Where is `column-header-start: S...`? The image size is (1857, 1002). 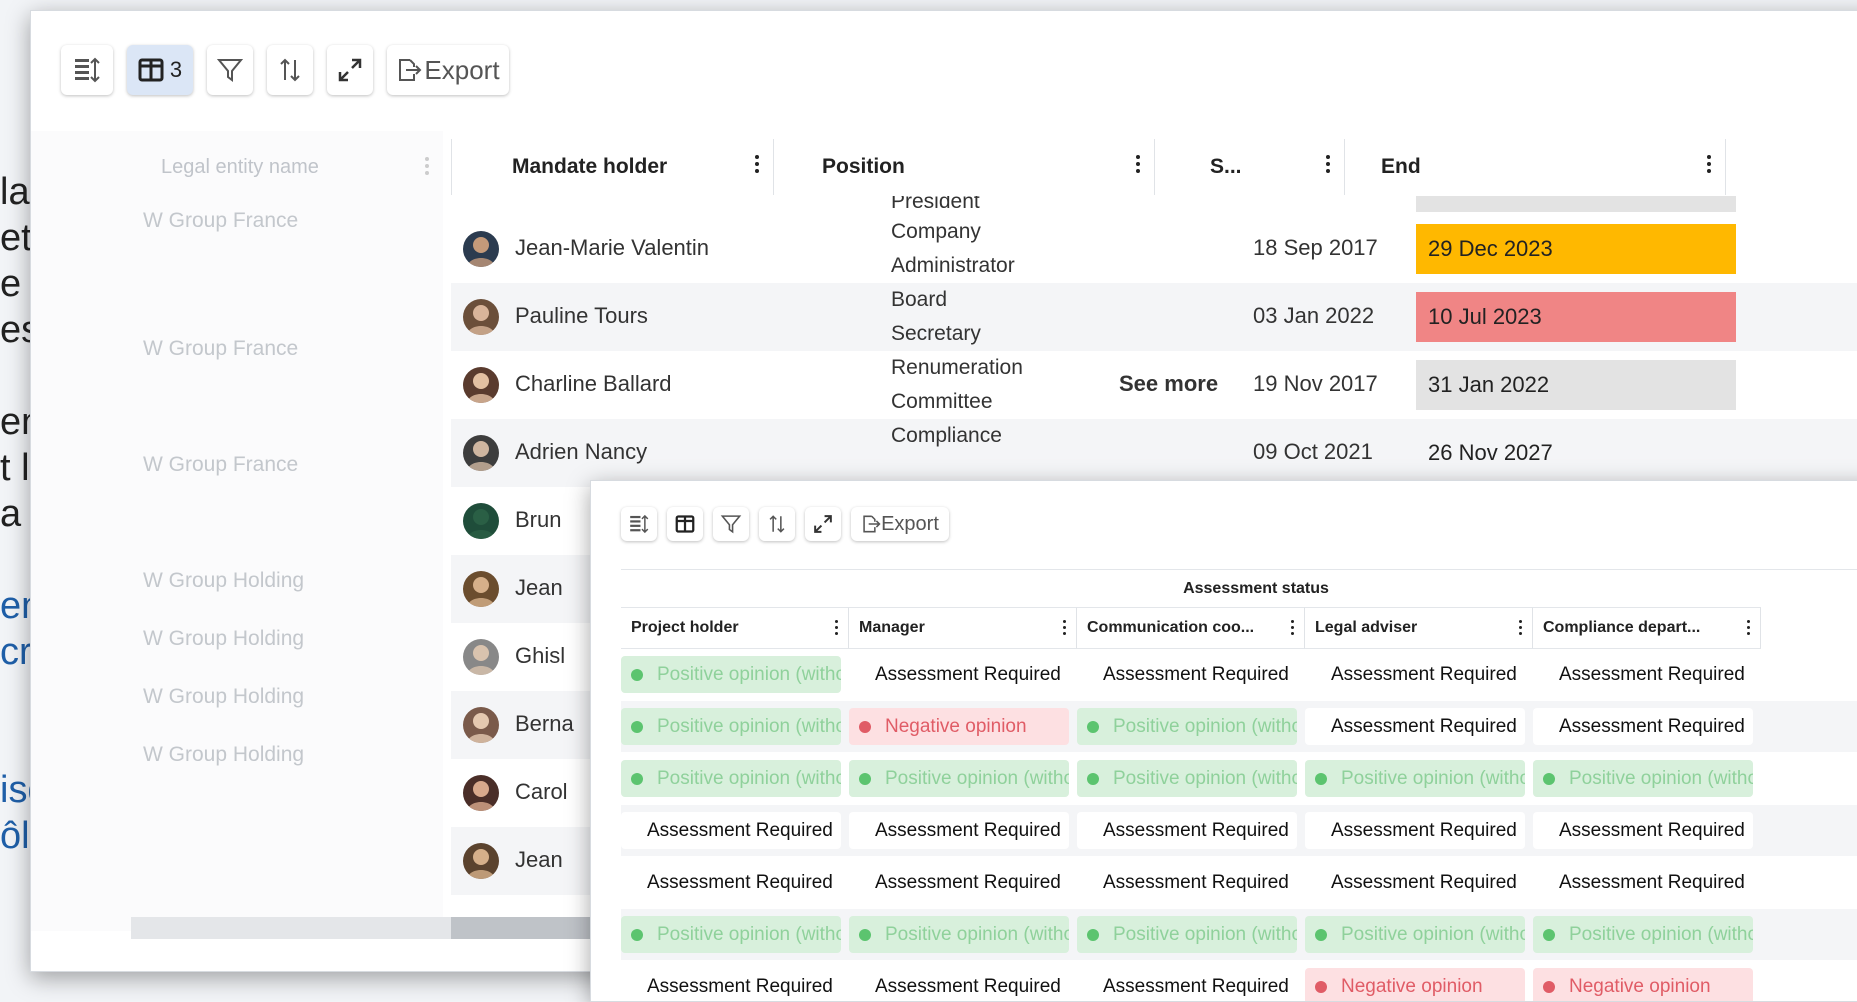 column-header-start: S... is located at coordinates (1250, 167).